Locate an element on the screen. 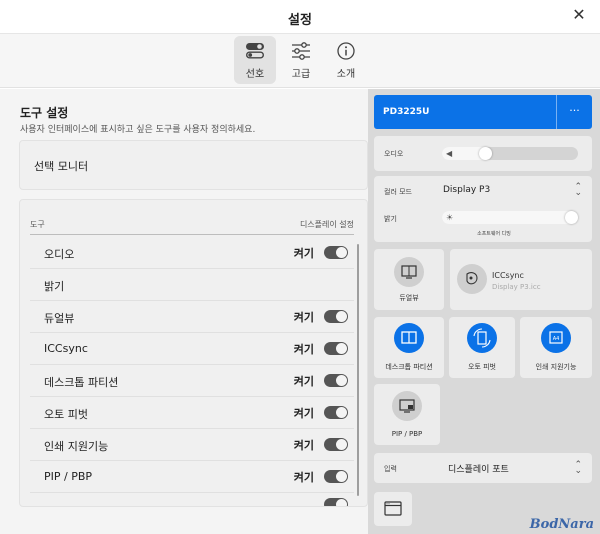  brightness-fill is located at coordinates (510, 217).